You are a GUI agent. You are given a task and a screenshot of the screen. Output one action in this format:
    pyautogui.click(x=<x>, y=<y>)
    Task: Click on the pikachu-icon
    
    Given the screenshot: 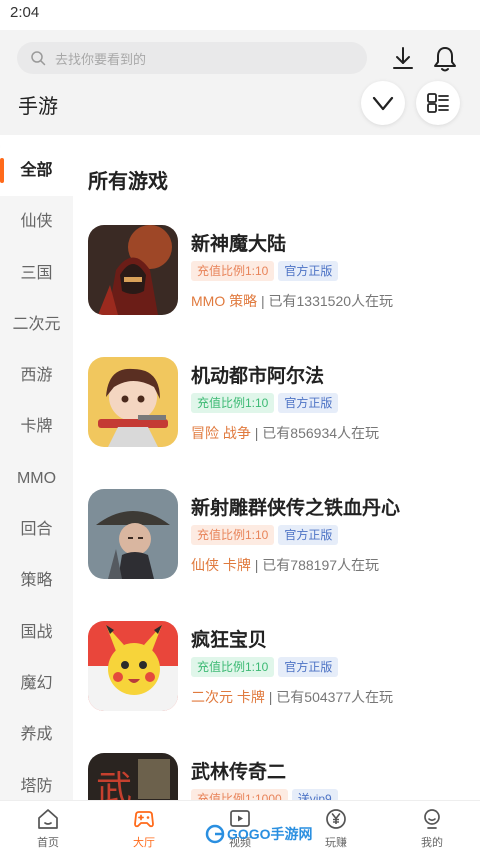 What is the action you would take?
    pyautogui.click(x=133, y=666)
    